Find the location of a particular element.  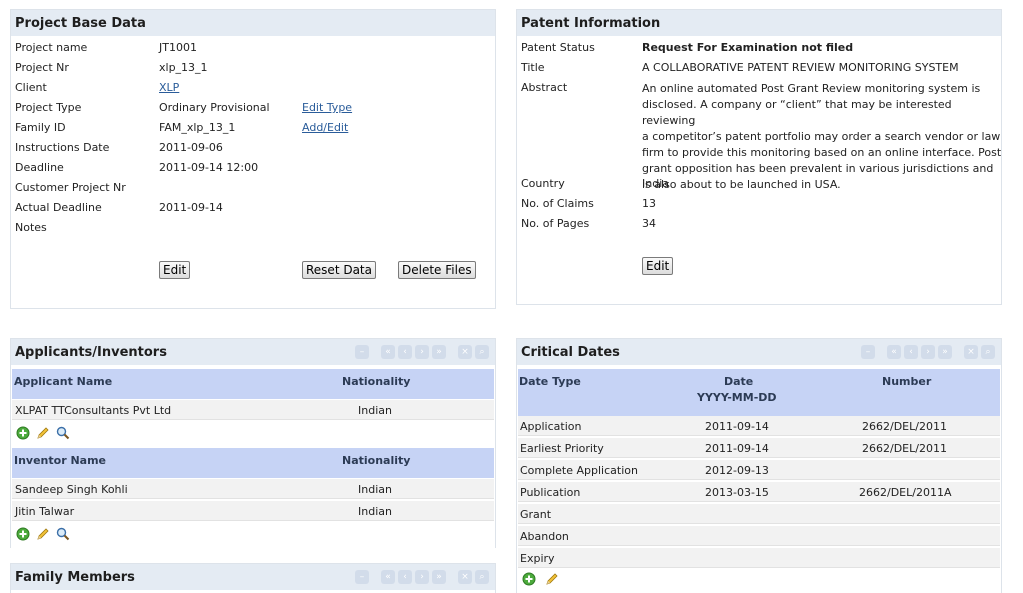

table-row: Expiry is located at coordinates (759, 558).